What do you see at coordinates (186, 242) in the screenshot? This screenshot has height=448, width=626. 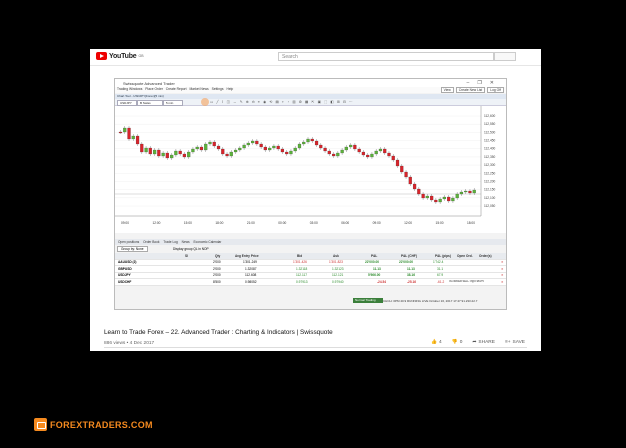 I see `tab-news: News` at bounding box center [186, 242].